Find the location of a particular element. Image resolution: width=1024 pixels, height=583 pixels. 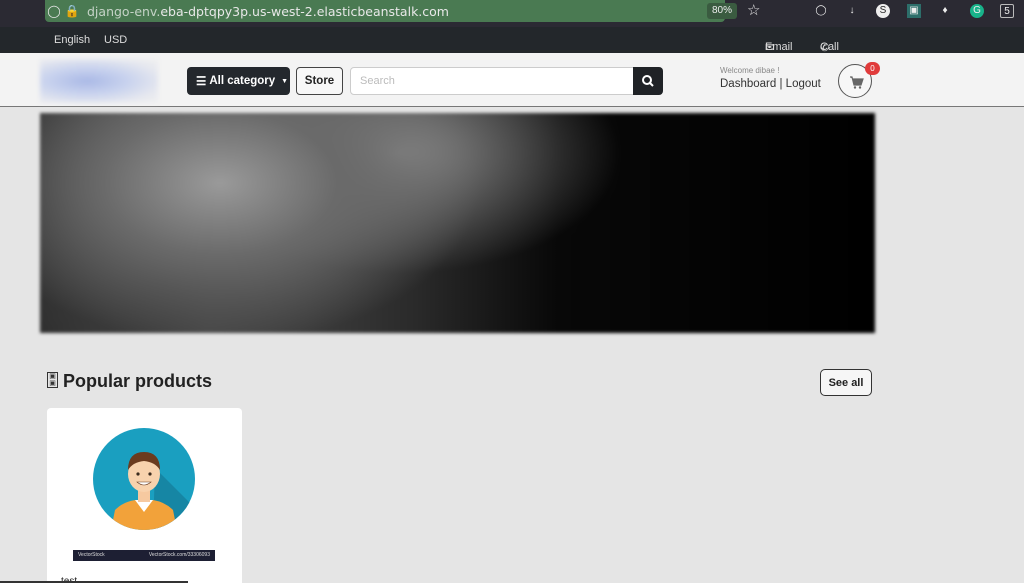

currency-selector: USD is located at coordinates (115, 40).